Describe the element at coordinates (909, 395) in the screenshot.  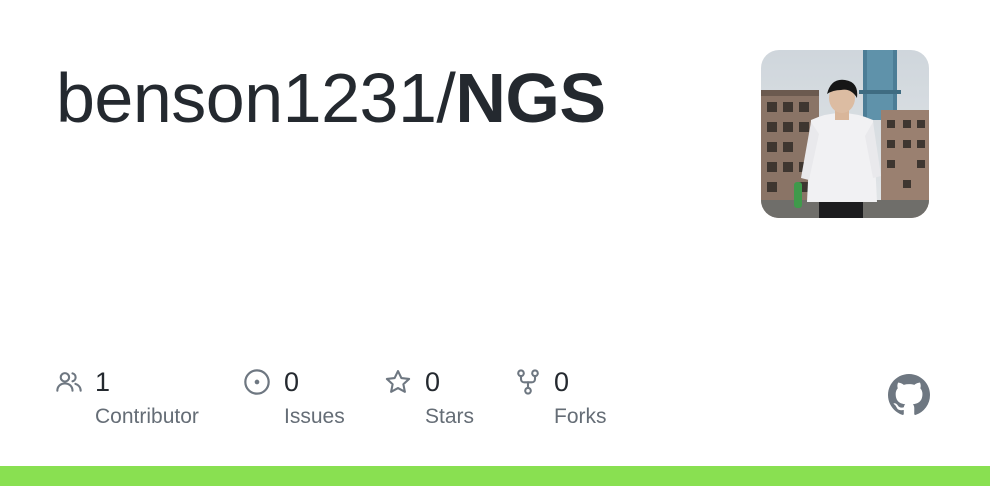
I see `github-logo-icon` at that location.